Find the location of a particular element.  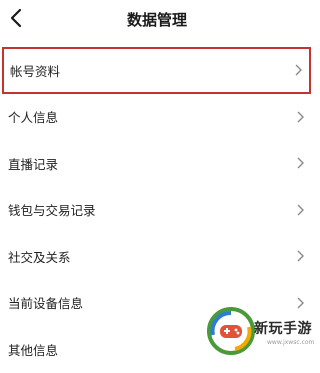

top-bar: 数据管理 is located at coordinates (157, 20).